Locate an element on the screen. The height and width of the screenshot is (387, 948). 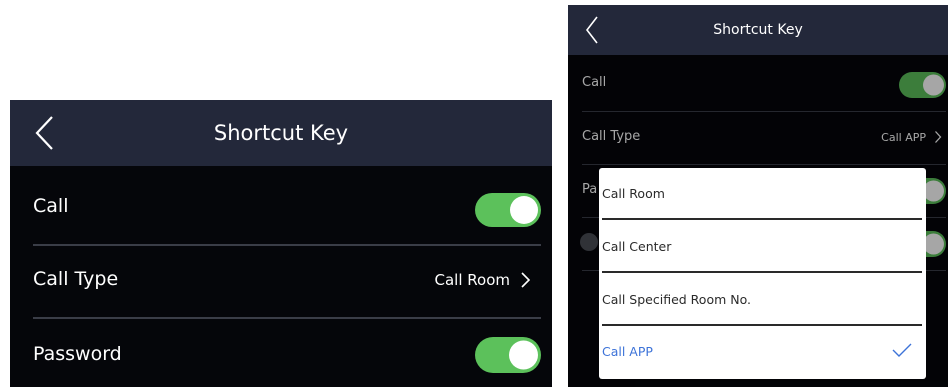
setting-row-call-type: Call Type Call Room is located at coordinates (281, 282).